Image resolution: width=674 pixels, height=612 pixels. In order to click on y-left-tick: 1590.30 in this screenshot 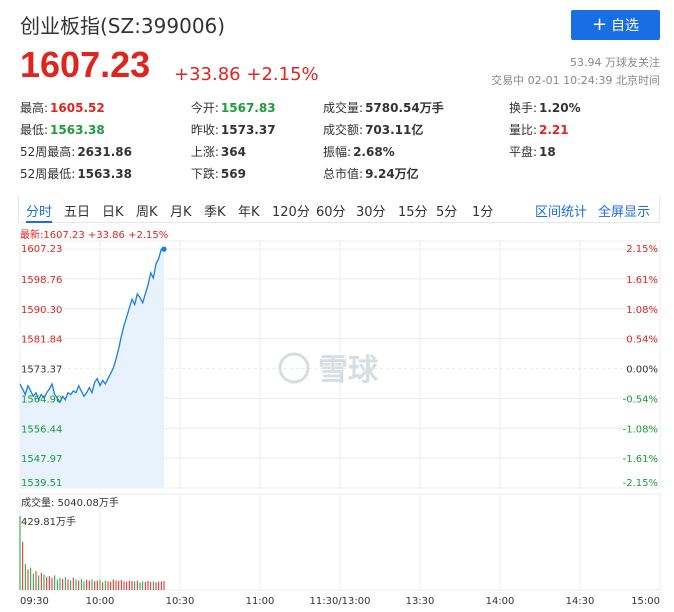, I will do `click(41, 310)`.